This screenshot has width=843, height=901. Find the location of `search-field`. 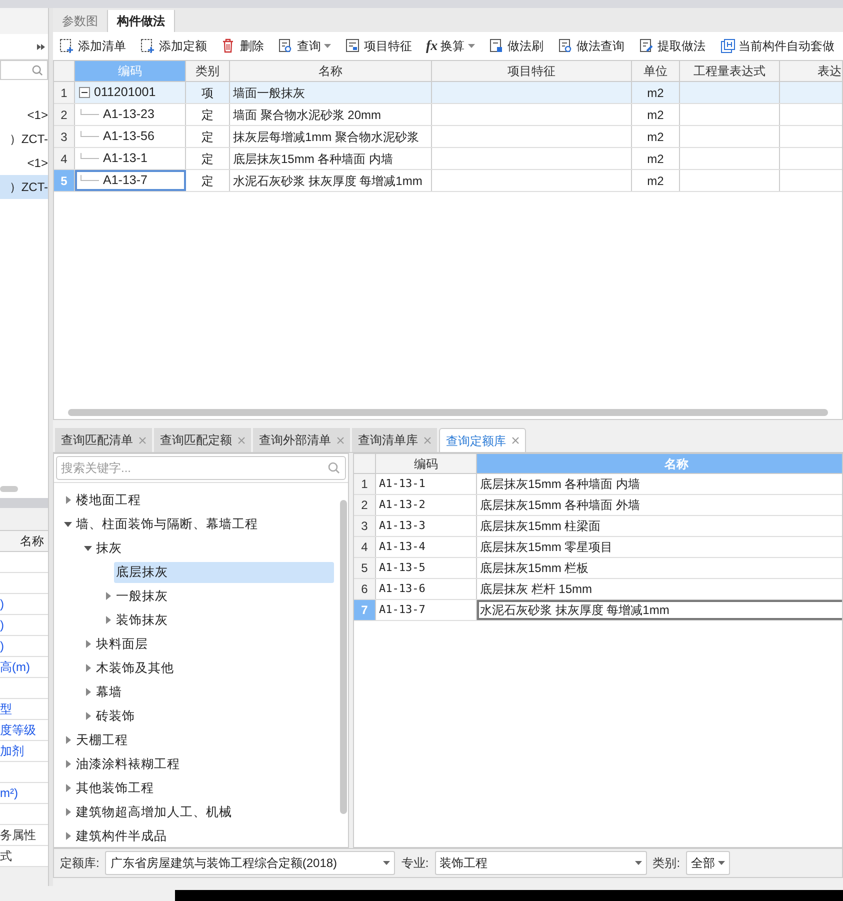

search-field is located at coordinates (24, 70).